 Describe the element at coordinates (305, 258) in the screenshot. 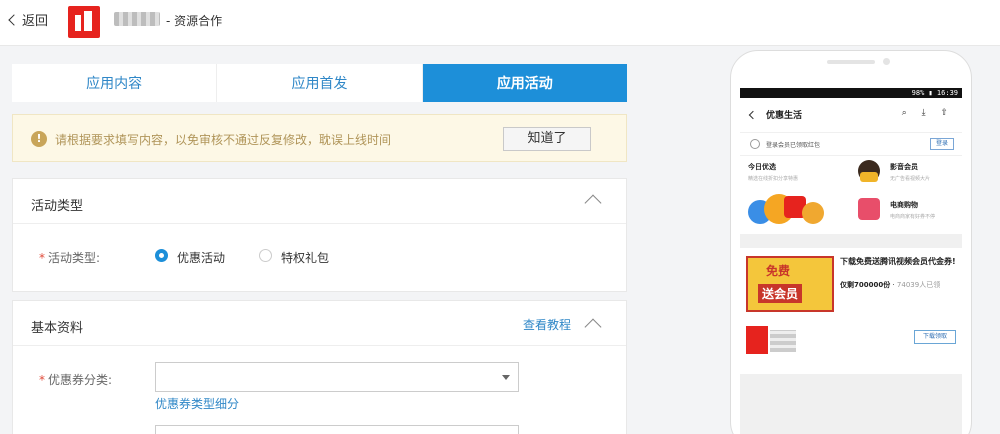

I see `radio-label-privilege: 特权礼包` at that location.